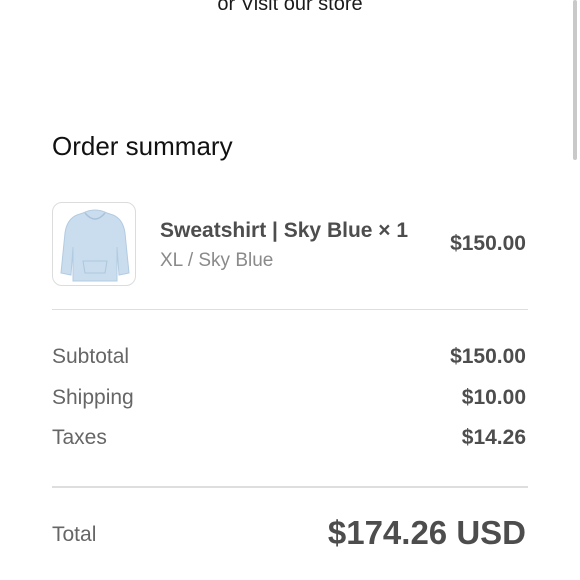 This screenshot has height=580, width=580. I want to click on subtotal-label: Subtotal, so click(91, 356).